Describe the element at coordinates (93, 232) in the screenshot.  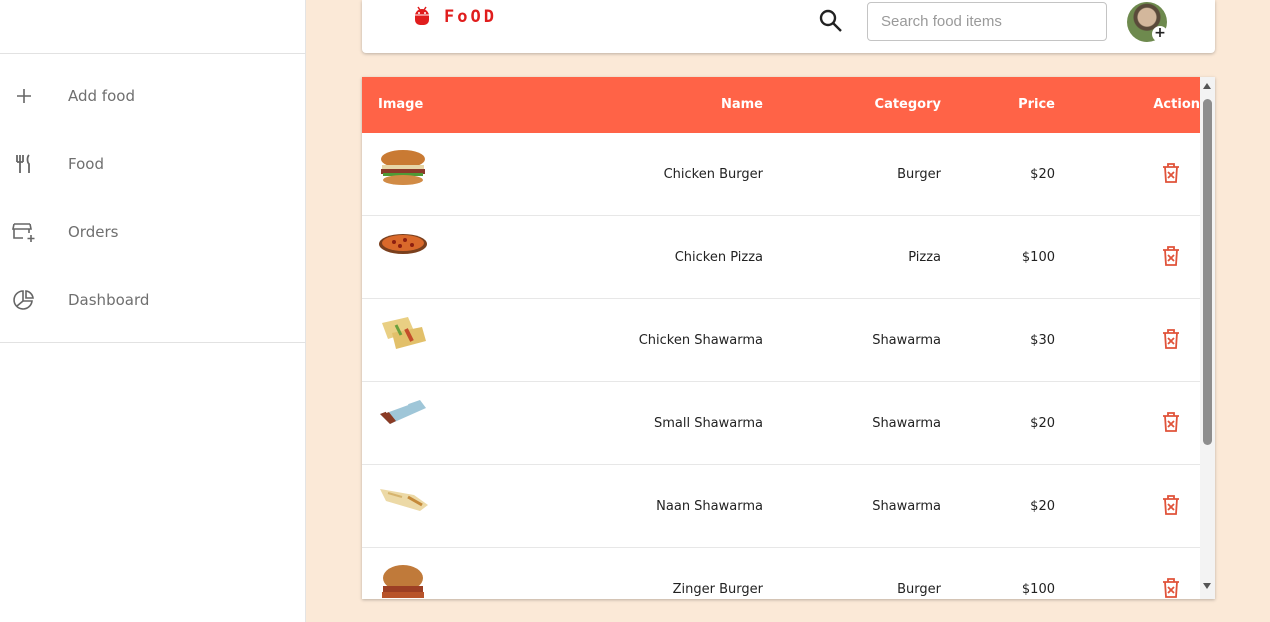
I see `sidebar-item-label: Orders` at that location.